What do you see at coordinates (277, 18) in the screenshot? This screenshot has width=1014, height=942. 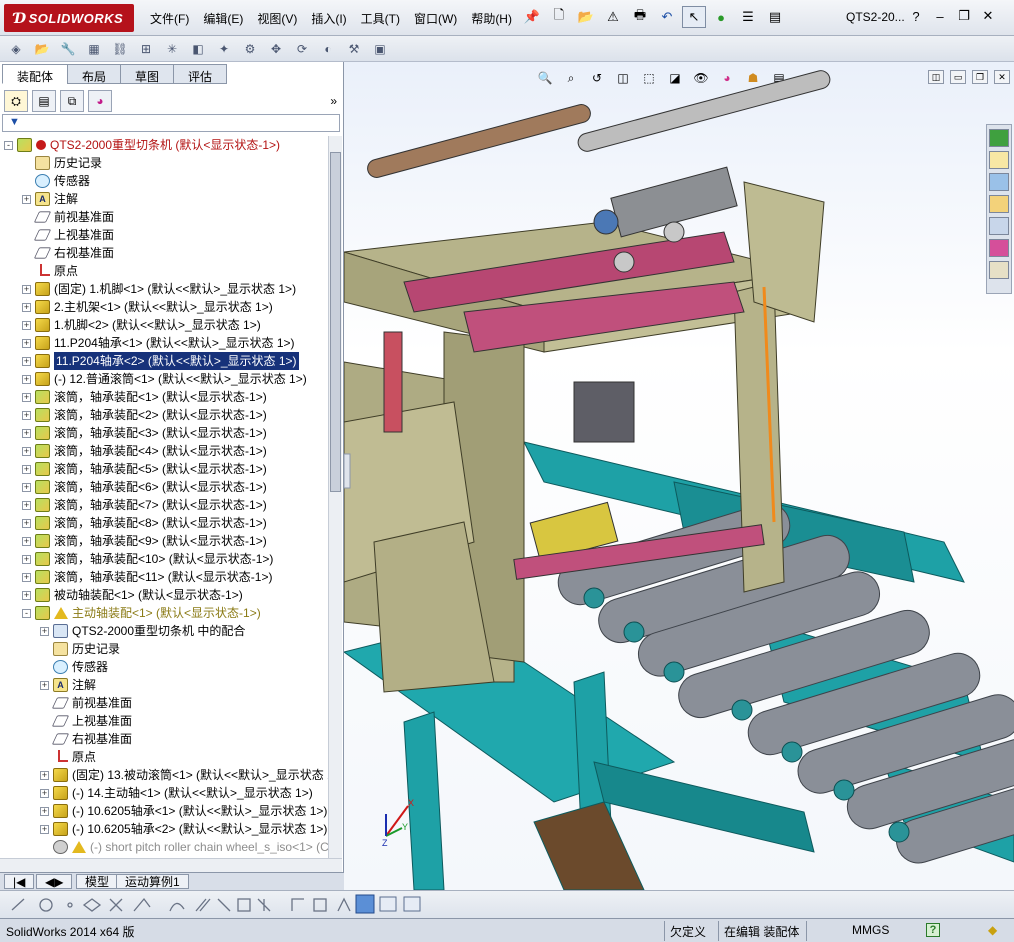 I see `menu-view: 视图(V)` at bounding box center [277, 18].